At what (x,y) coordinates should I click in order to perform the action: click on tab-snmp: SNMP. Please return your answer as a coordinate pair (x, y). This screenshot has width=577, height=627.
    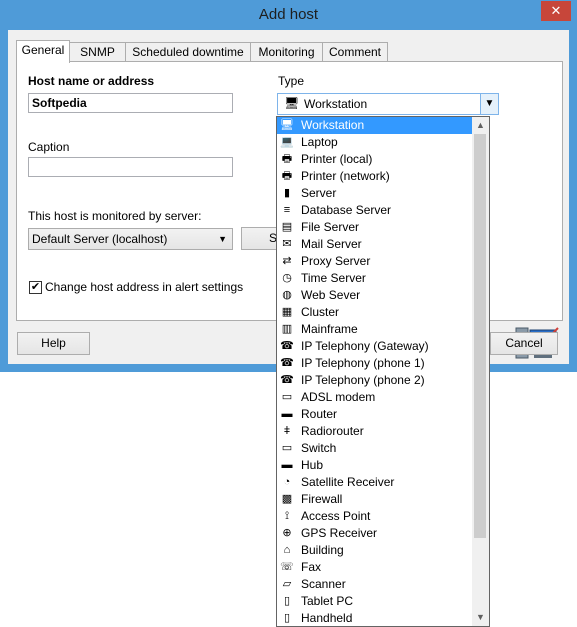
    Looking at the image, I should click on (97, 52).